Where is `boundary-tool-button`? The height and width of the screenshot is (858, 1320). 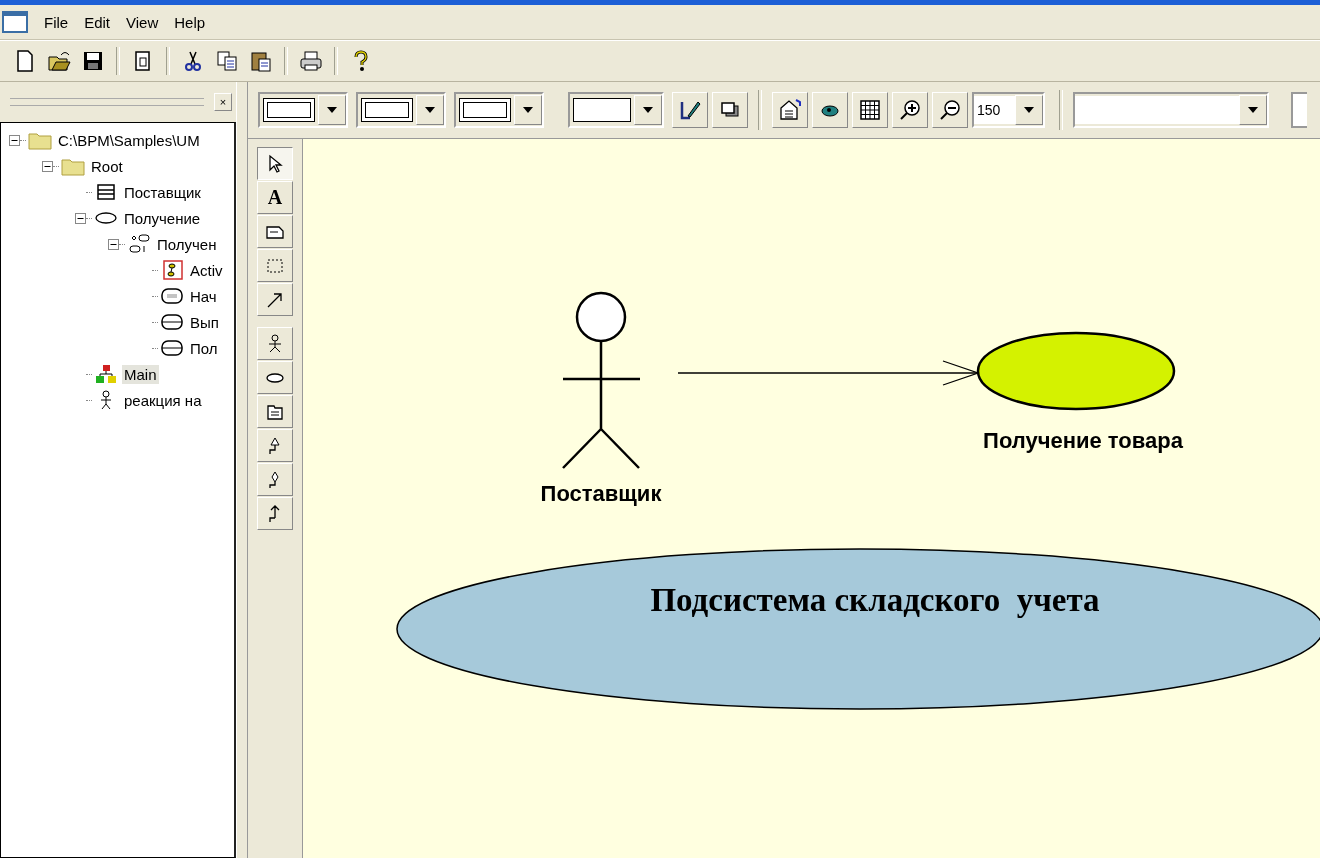
boundary-tool-button is located at coordinates (275, 265).